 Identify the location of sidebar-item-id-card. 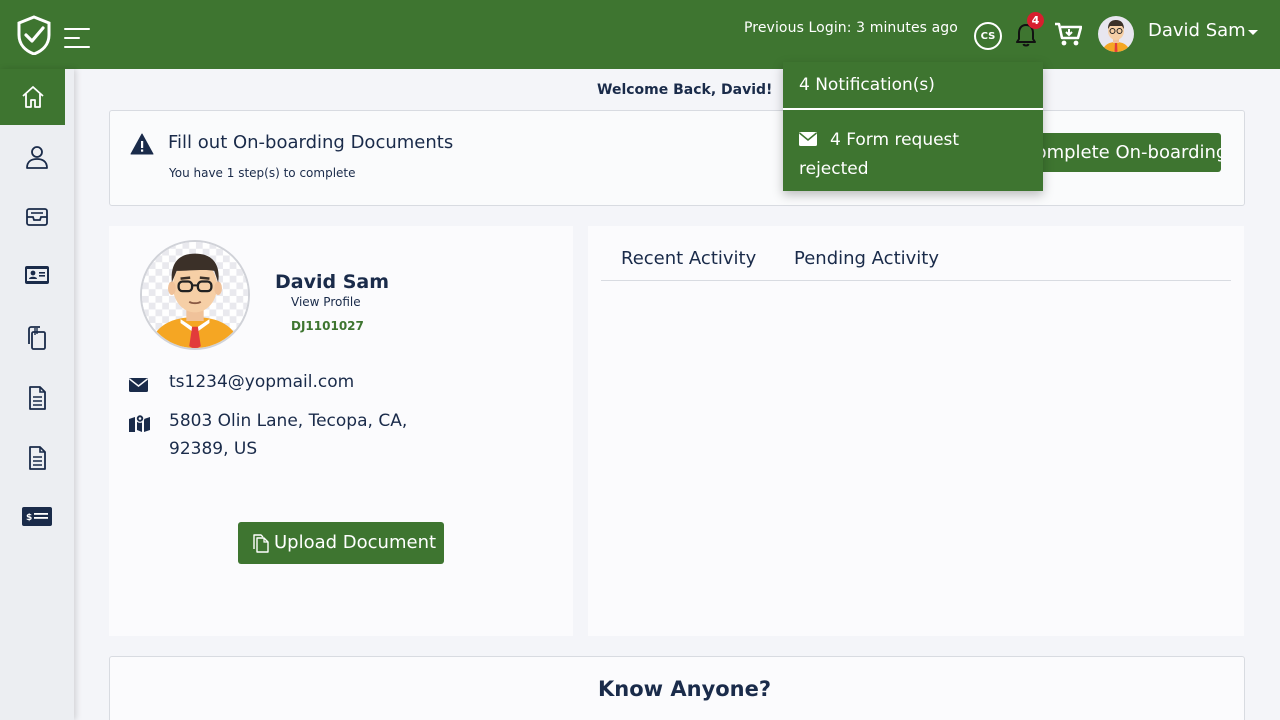
(37, 275).